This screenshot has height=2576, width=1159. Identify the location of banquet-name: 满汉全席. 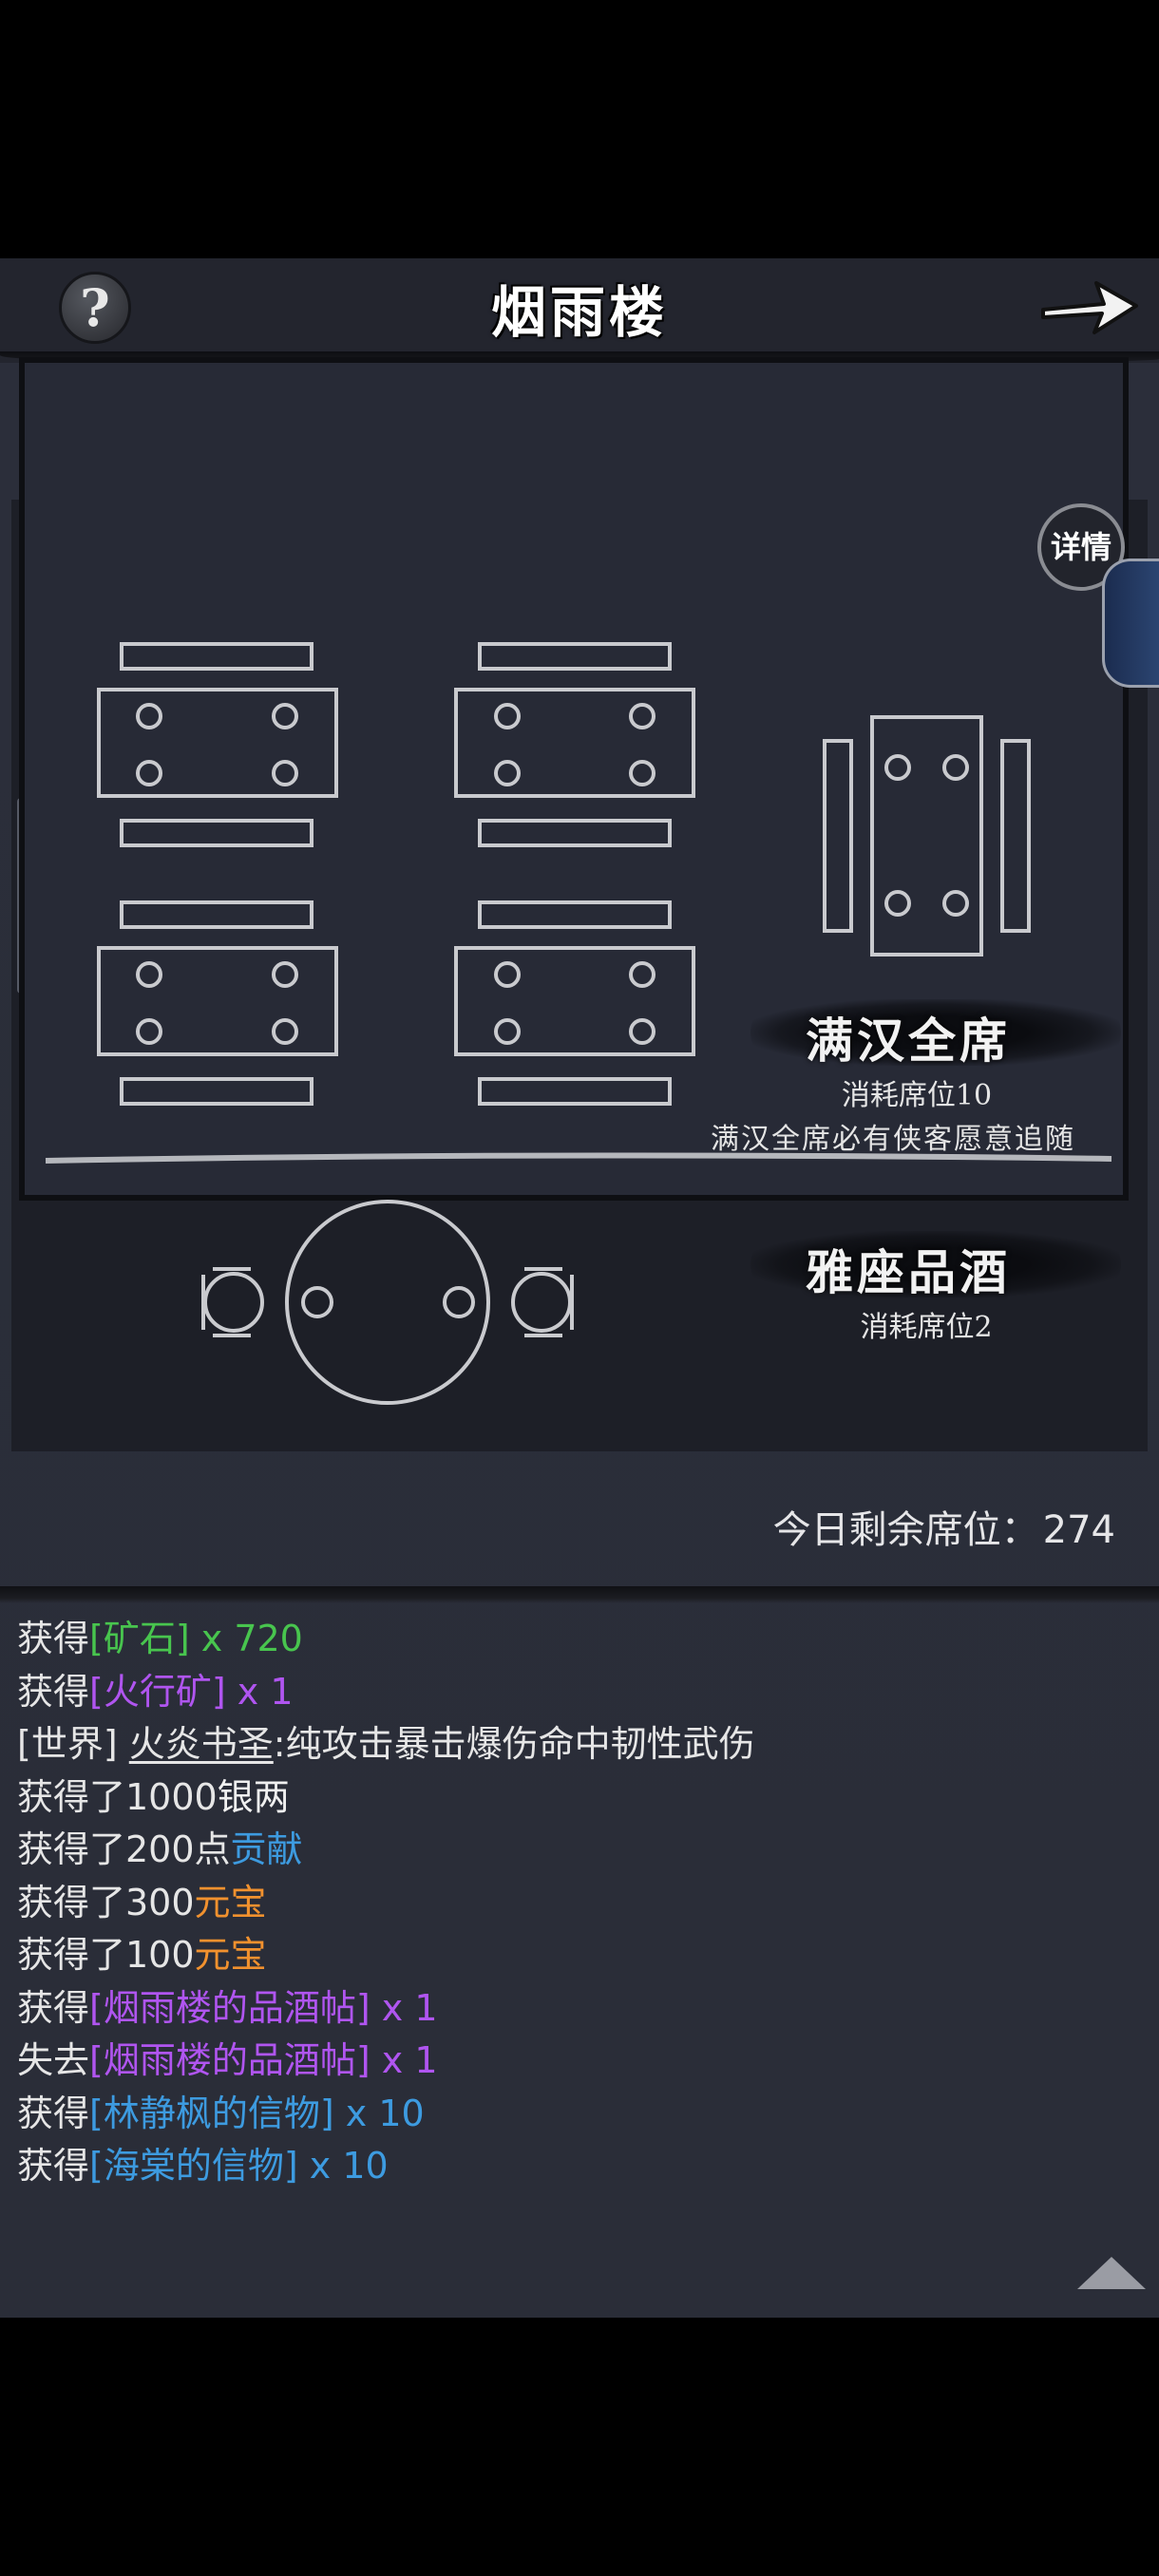
(908, 1037).